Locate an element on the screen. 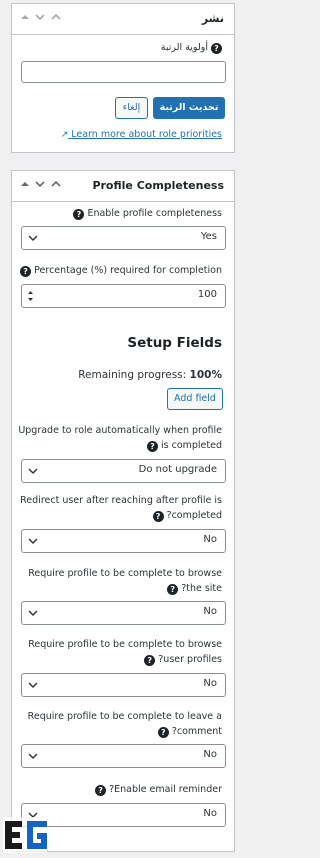 The width and height of the screenshot is (320, 858). number-stepper-icon is located at coordinates (30, 296).